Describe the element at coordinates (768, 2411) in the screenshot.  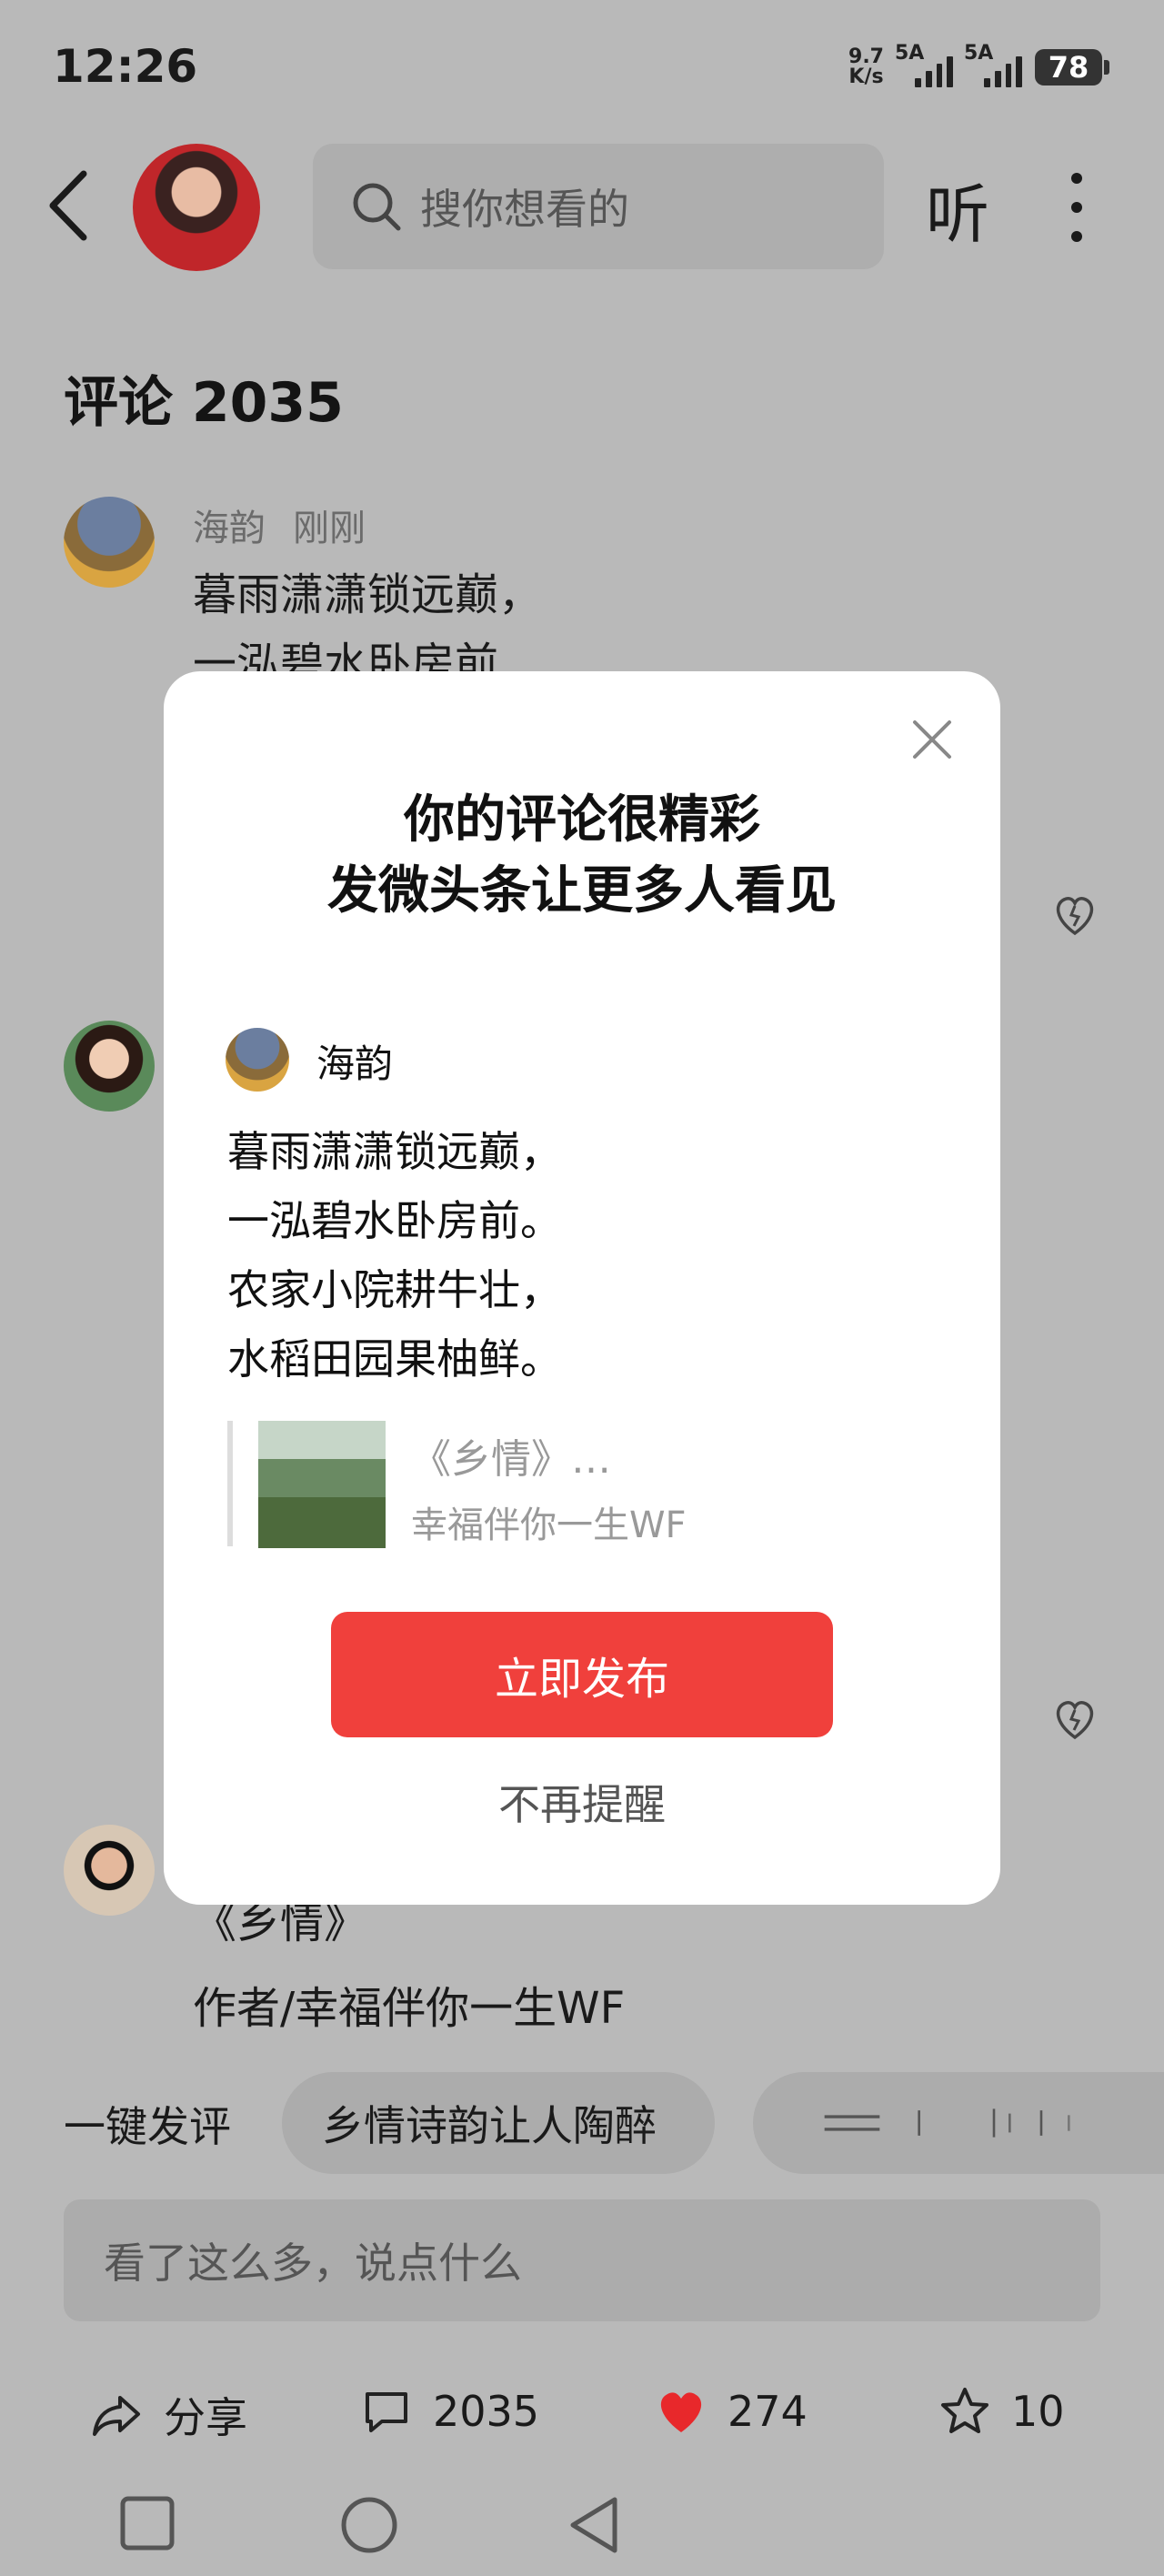
I see `like-count: 274` at that location.